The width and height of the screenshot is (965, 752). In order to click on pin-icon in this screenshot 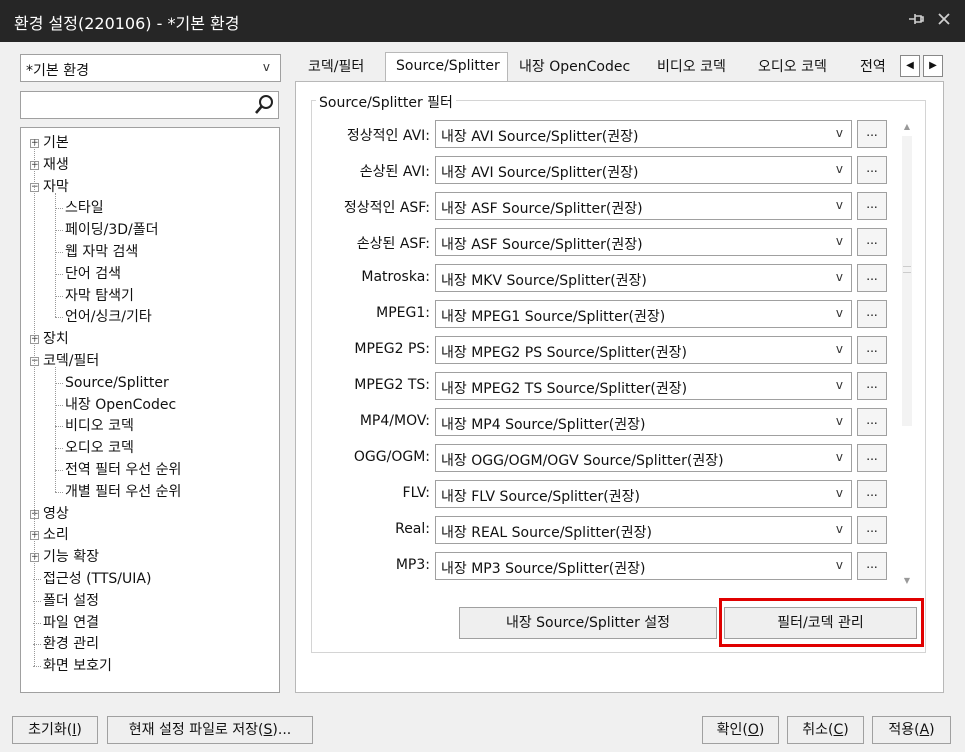, I will do `click(916, 21)`.